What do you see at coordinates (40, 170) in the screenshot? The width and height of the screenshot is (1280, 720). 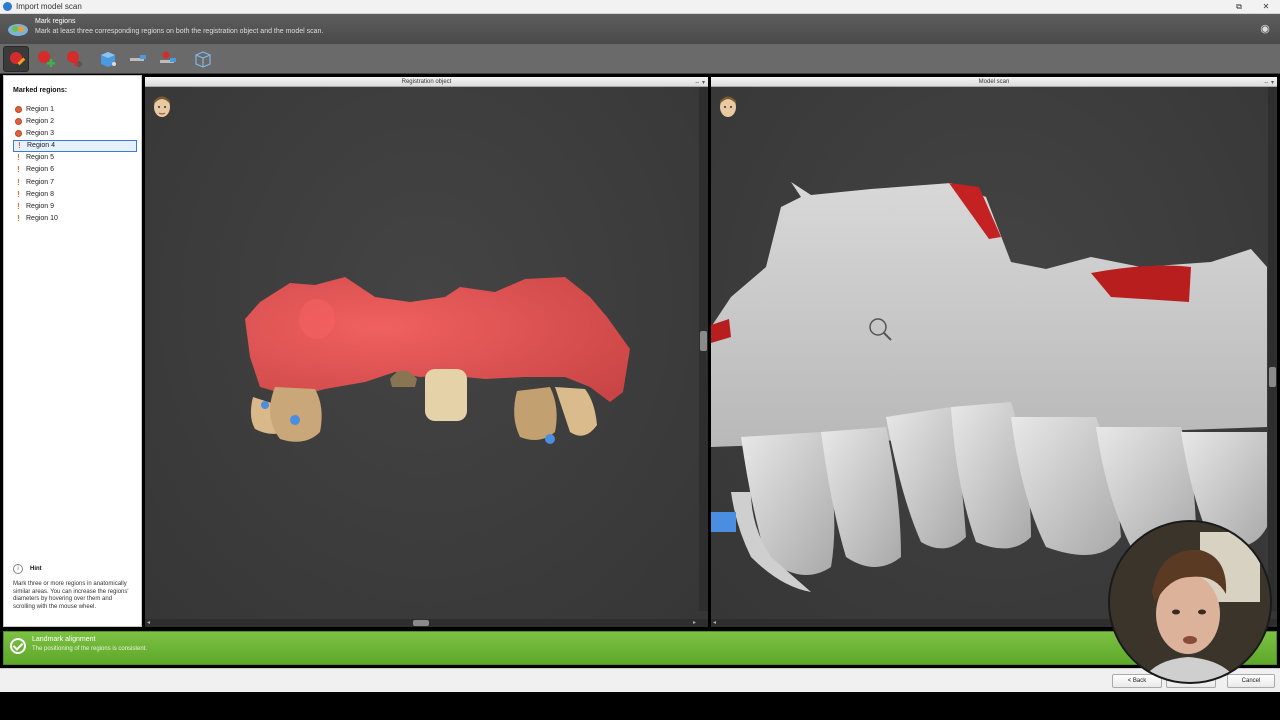 I see `region-label: Region 6` at bounding box center [40, 170].